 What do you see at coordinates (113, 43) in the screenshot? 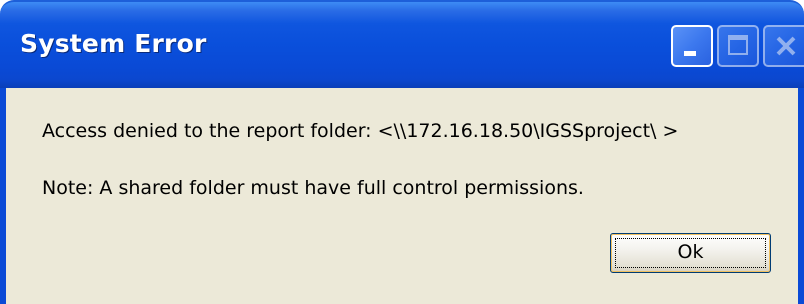
I see `window-title: System Error` at bounding box center [113, 43].